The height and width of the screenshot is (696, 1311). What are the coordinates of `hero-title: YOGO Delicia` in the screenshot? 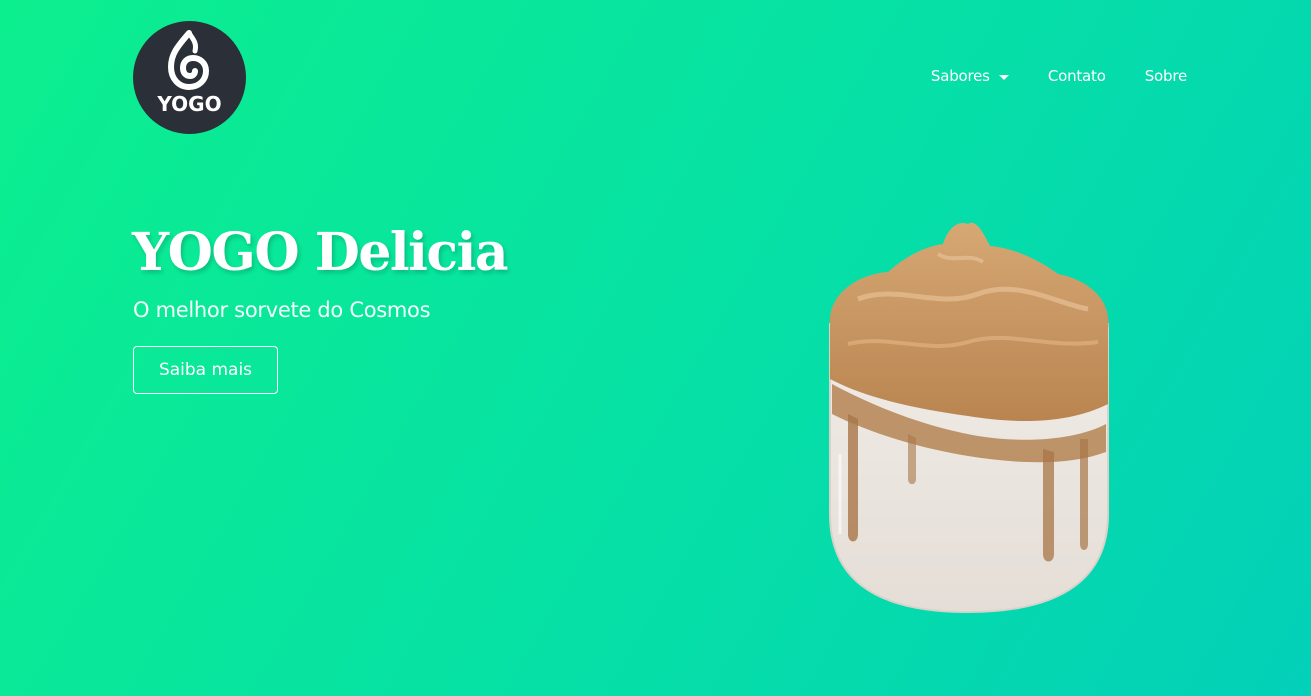 It's located at (320, 252).